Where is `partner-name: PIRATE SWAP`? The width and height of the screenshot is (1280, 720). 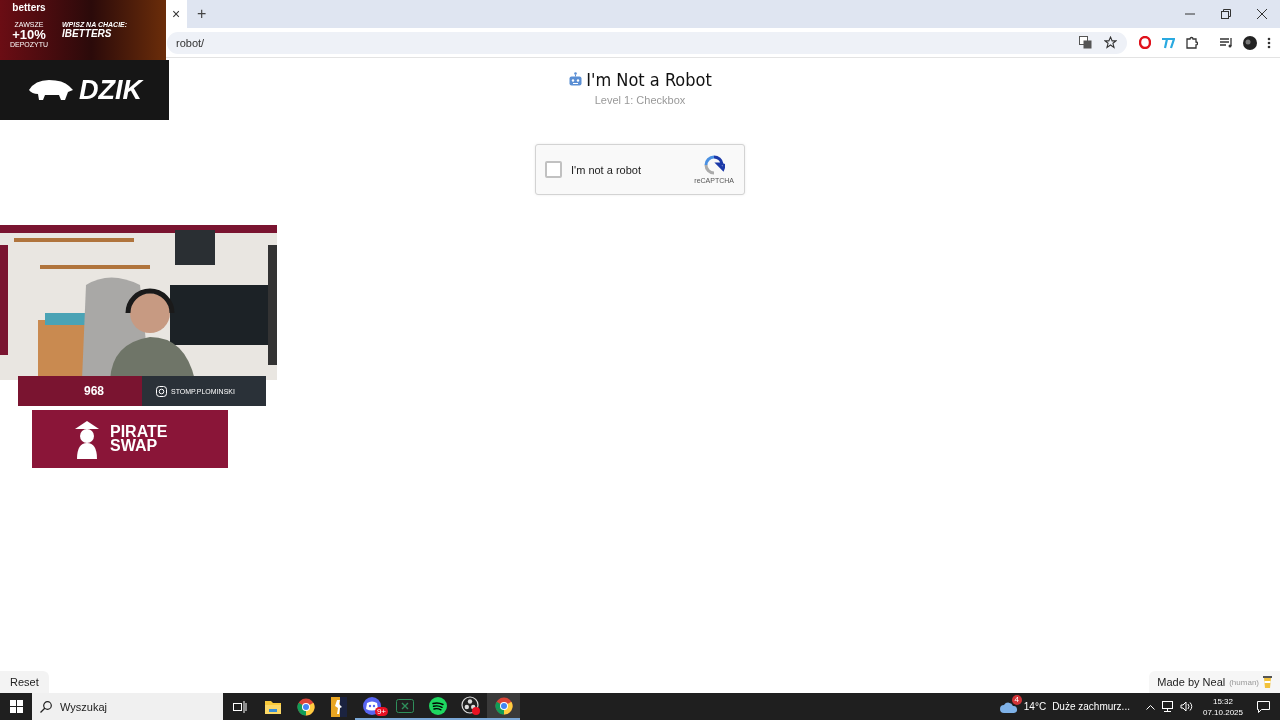 partner-name: PIRATE SWAP is located at coordinates (139, 439).